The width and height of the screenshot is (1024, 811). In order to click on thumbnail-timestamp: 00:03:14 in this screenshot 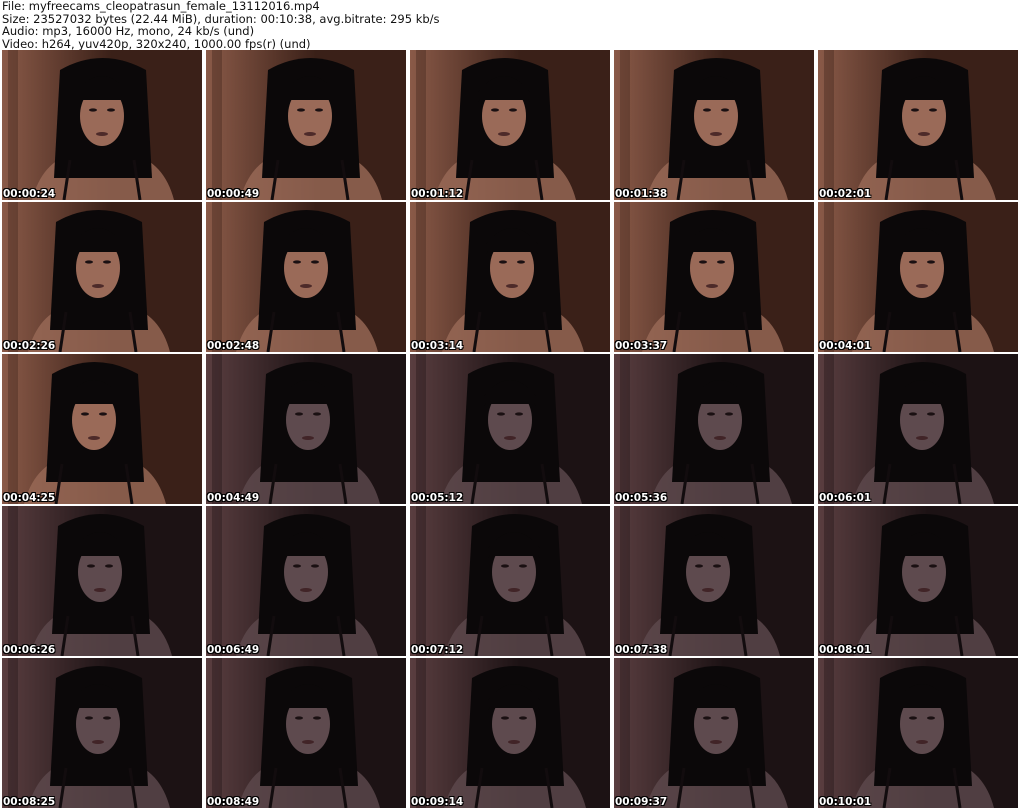, I will do `click(437, 346)`.